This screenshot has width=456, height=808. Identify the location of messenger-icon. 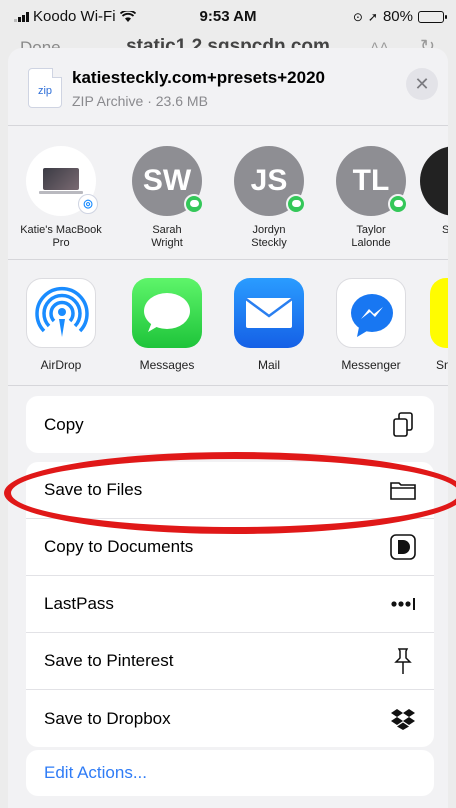
(371, 313).